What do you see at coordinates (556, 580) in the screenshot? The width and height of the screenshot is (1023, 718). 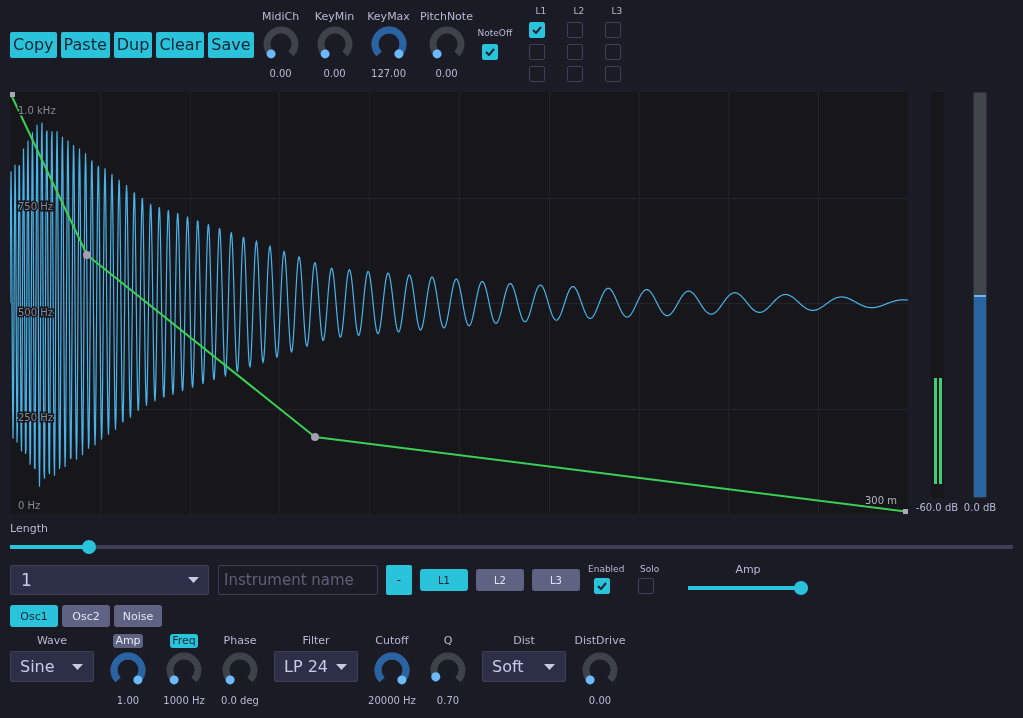 I see `layer-tab: L3` at bounding box center [556, 580].